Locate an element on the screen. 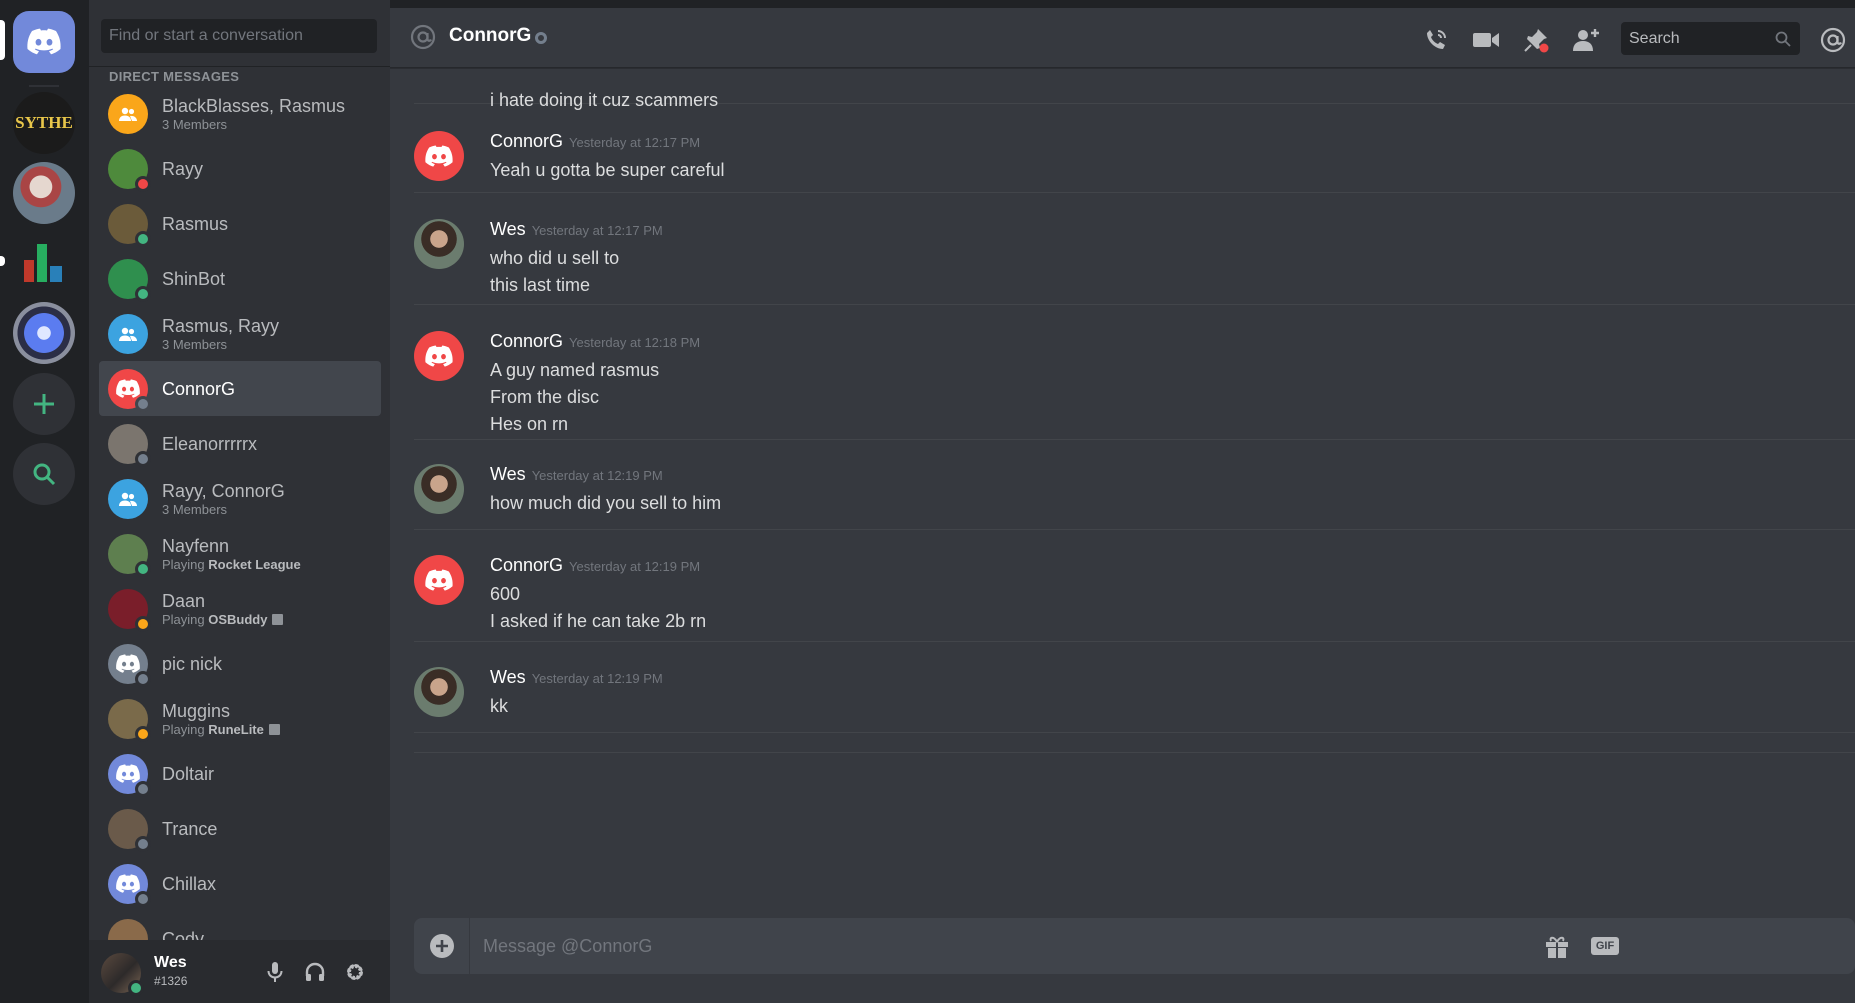  user-status-indicator is located at coordinates (136, 988).